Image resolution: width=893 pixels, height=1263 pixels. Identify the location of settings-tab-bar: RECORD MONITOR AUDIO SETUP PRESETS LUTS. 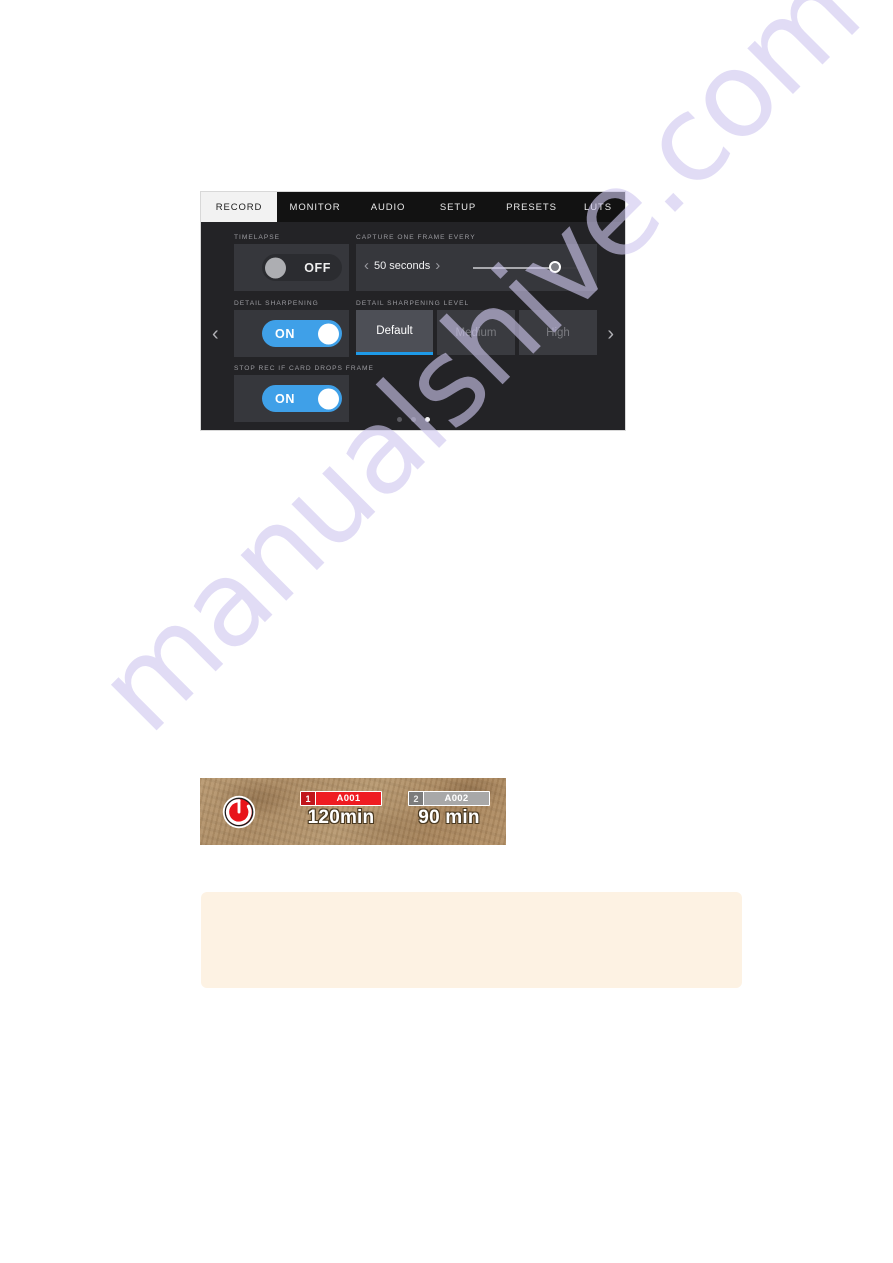
(413, 207).